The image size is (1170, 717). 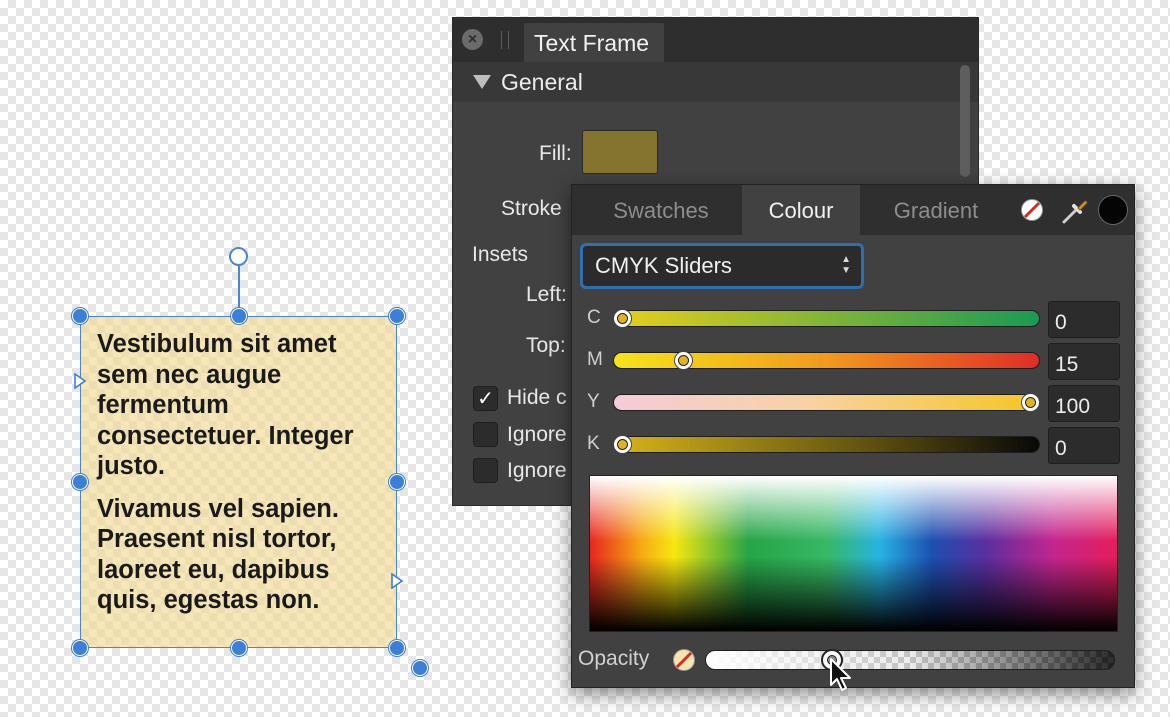 What do you see at coordinates (622, 444) in the screenshot?
I see `slider-k-thumb` at bounding box center [622, 444].